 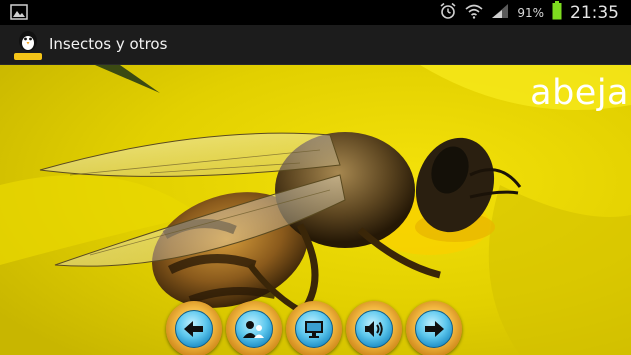 What do you see at coordinates (315, 45) in the screenshot?
I see `action-bar: Insectos y otros` at bounding box center [315, 45].